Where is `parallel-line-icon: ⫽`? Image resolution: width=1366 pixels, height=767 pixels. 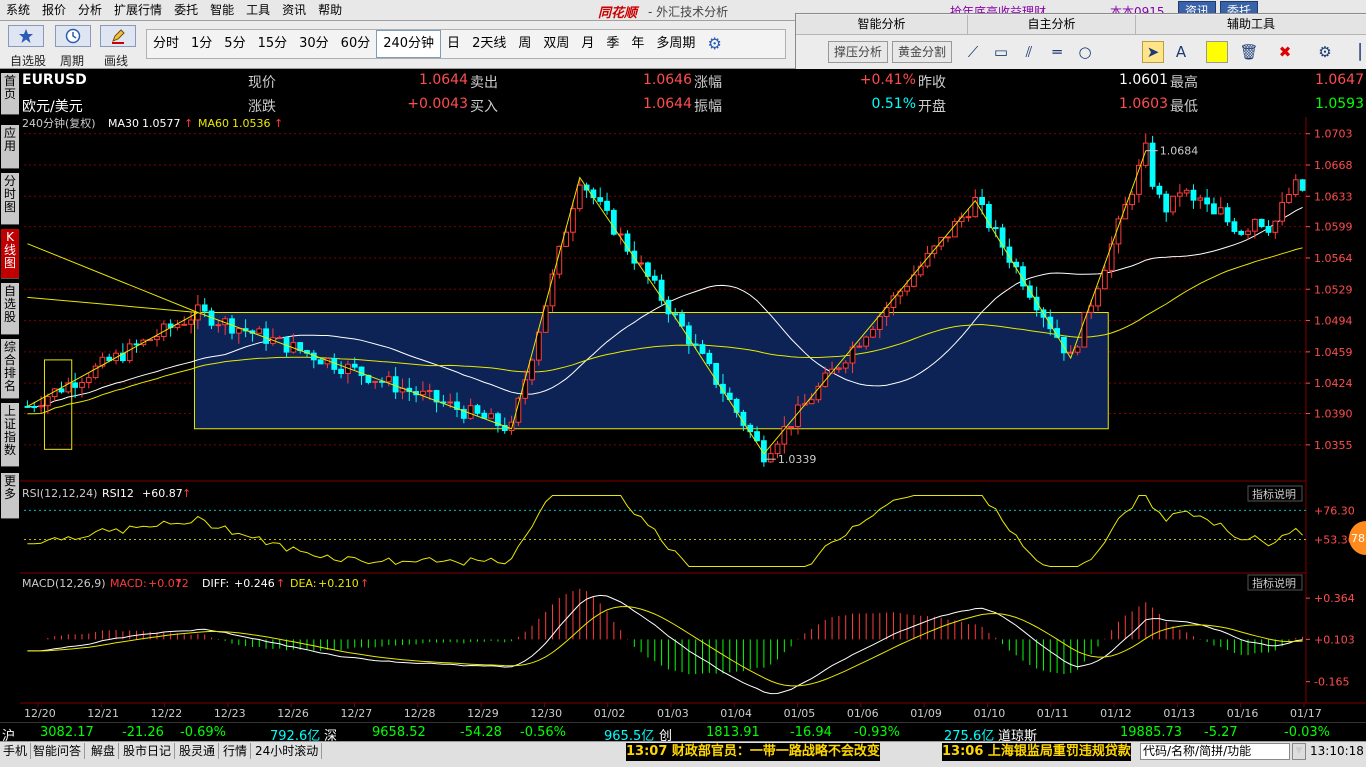
parallel-line-icon: ⫽ is located at coordinates (1029, 52).